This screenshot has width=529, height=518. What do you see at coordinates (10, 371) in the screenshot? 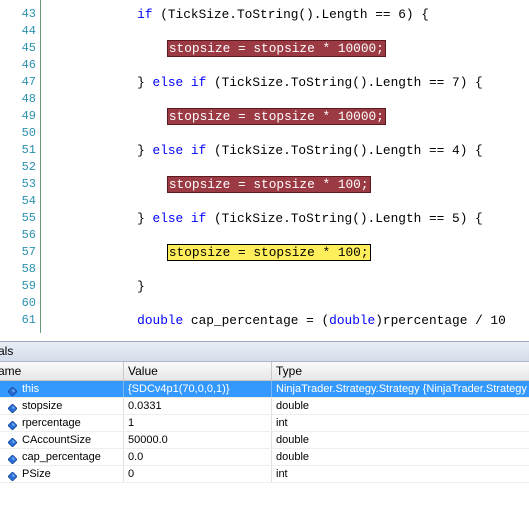
I see `column-header-name: ame` at bounding box center [10, 371].